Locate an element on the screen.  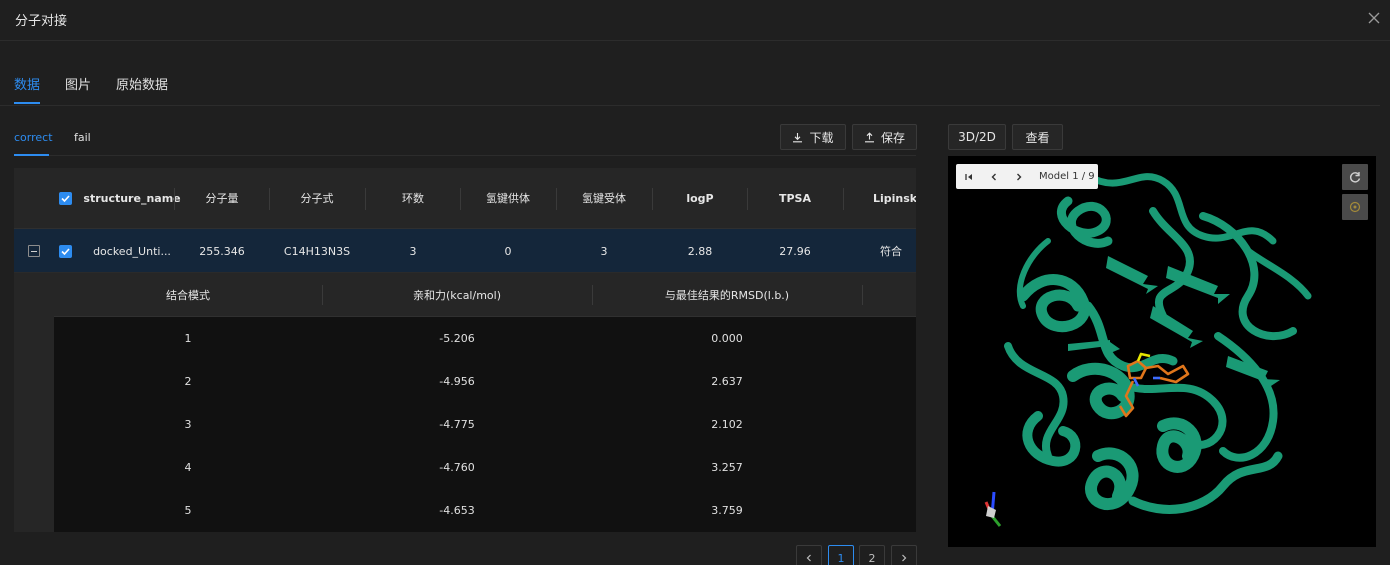
cell-rmsd: 3.759 is located at coordinates (727, 510).